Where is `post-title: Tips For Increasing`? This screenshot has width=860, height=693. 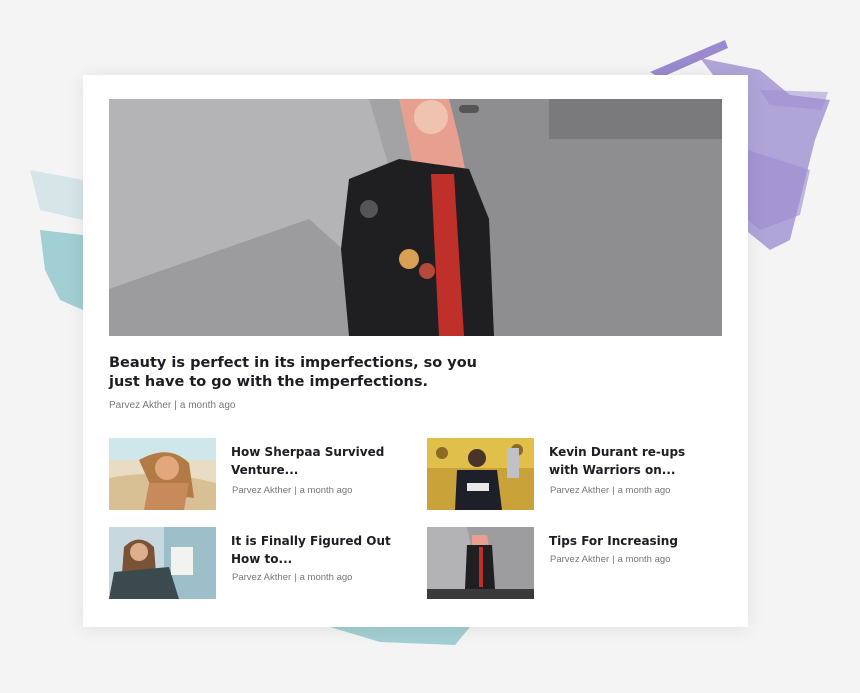 post-title: Tips For Increasing is located at coordinates (629, 541).